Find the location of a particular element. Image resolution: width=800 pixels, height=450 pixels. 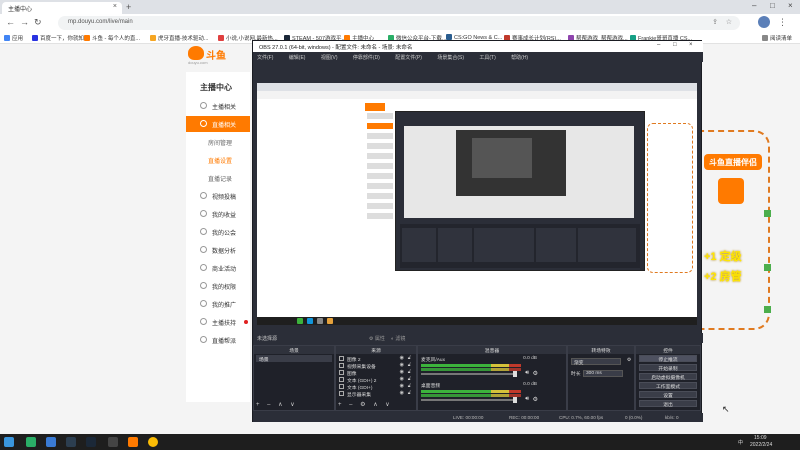

image-icon is located at coordinates (341, 372).